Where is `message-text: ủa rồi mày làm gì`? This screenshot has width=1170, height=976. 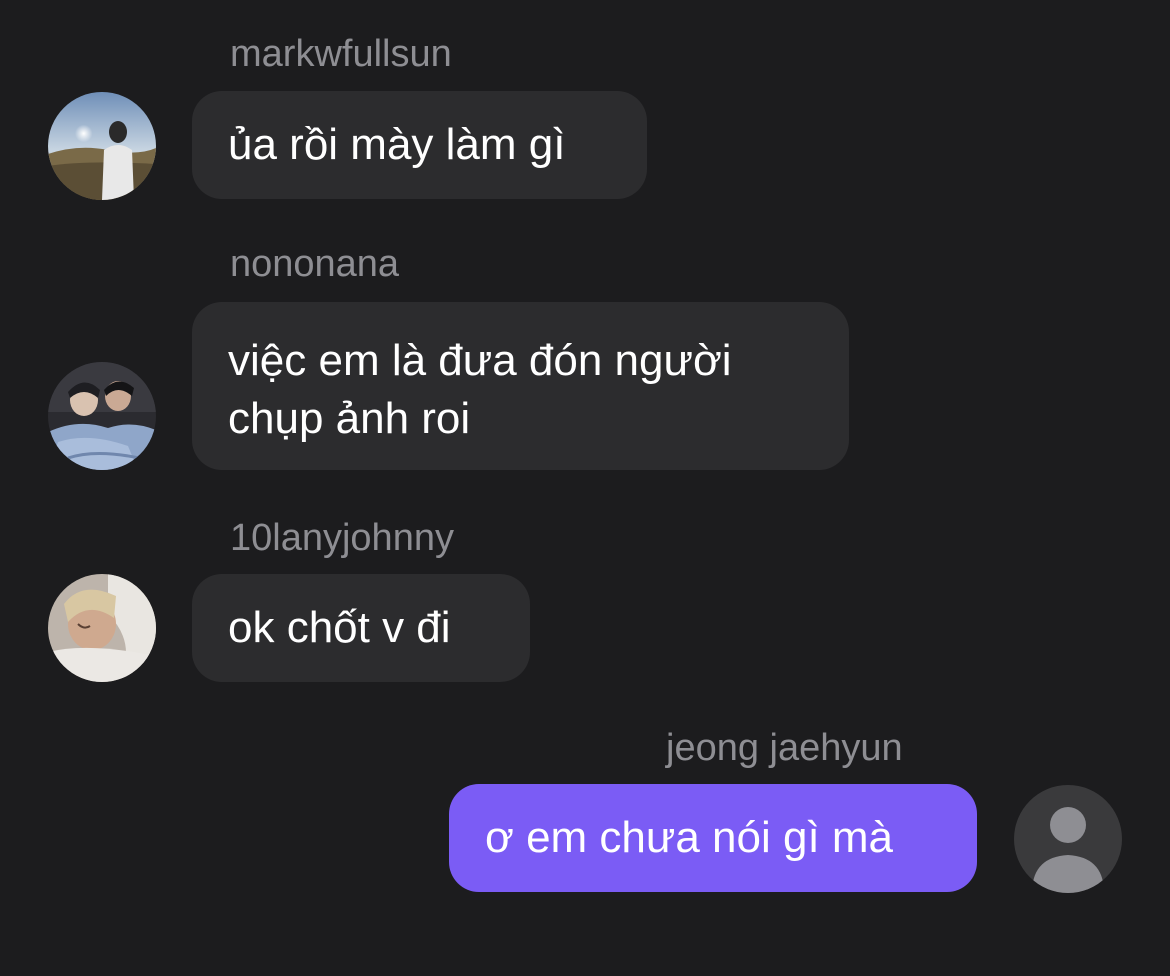
message-text: ủa rồi mày làm gì is located at coordinates (397, 144).